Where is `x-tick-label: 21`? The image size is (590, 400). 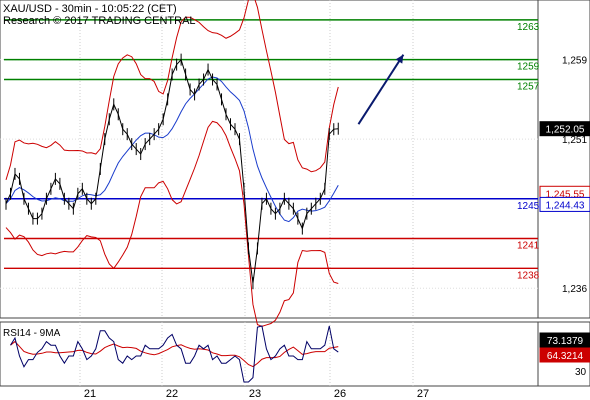
x-tick-label: 21 is located at coordinates (90, 394).